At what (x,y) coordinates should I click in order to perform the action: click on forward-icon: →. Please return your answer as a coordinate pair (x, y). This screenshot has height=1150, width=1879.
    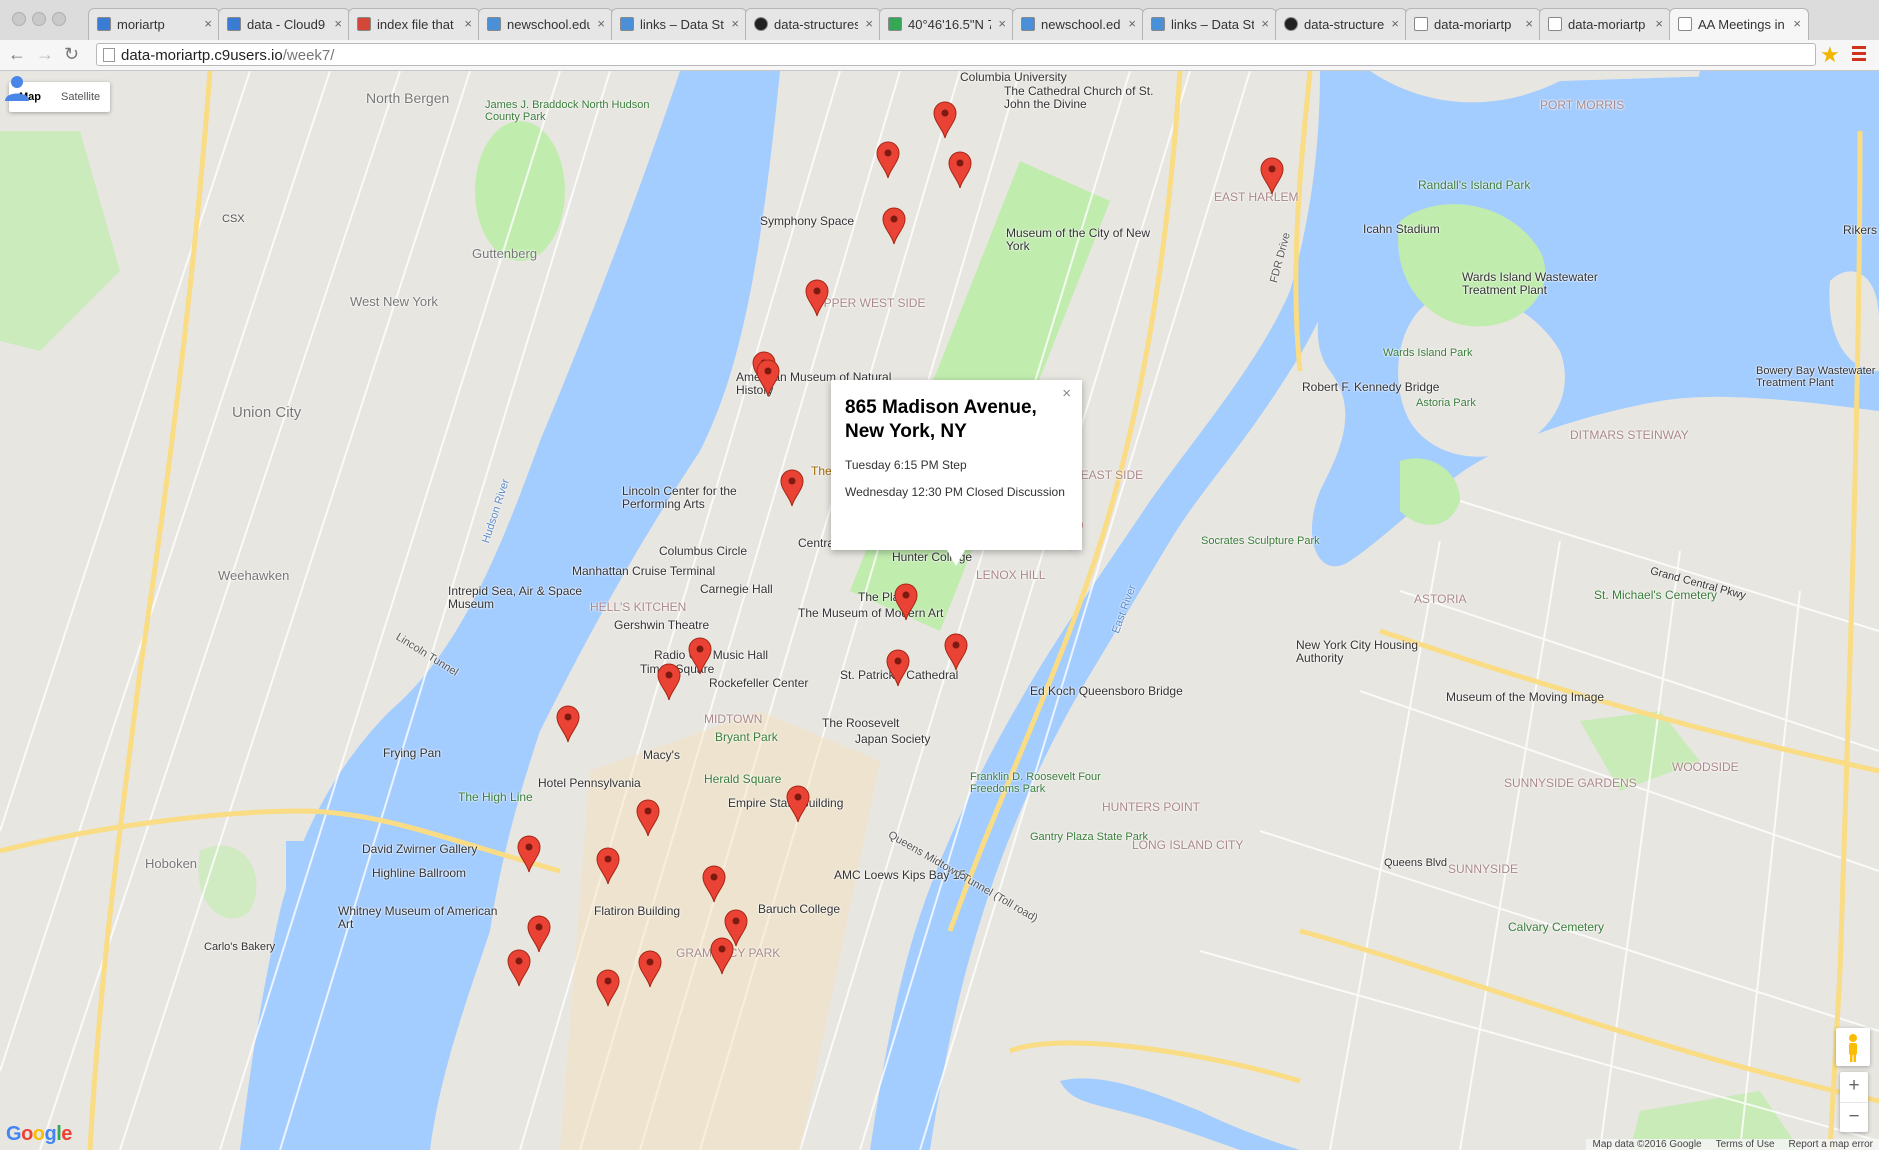
    Looking at the image, I should click on (45, 54).